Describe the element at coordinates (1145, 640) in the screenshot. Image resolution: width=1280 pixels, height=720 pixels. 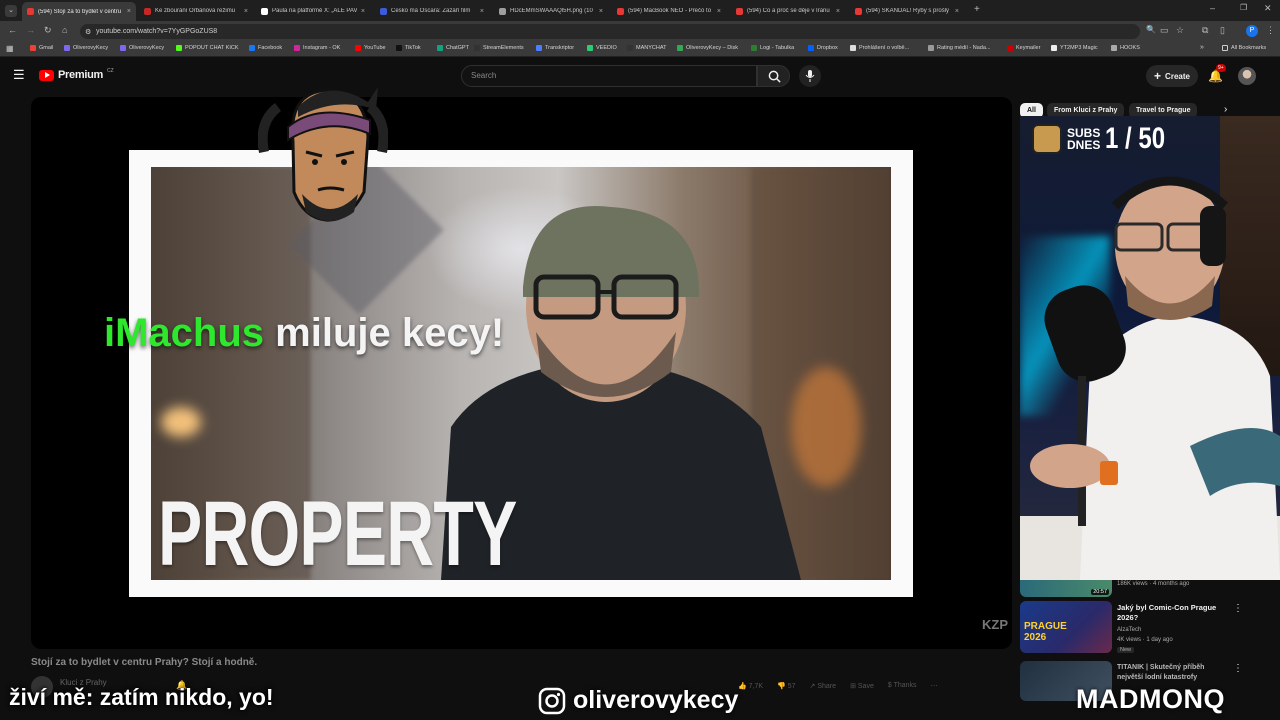
I see `rec-meta-1: 4K views · 1 day ago` at that location.